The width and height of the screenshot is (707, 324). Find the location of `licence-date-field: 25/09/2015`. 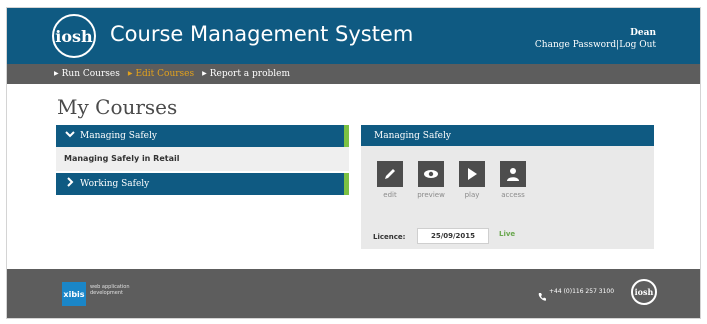

licence-date-field: 25/09/2015 is located at coordinates (453, 236).